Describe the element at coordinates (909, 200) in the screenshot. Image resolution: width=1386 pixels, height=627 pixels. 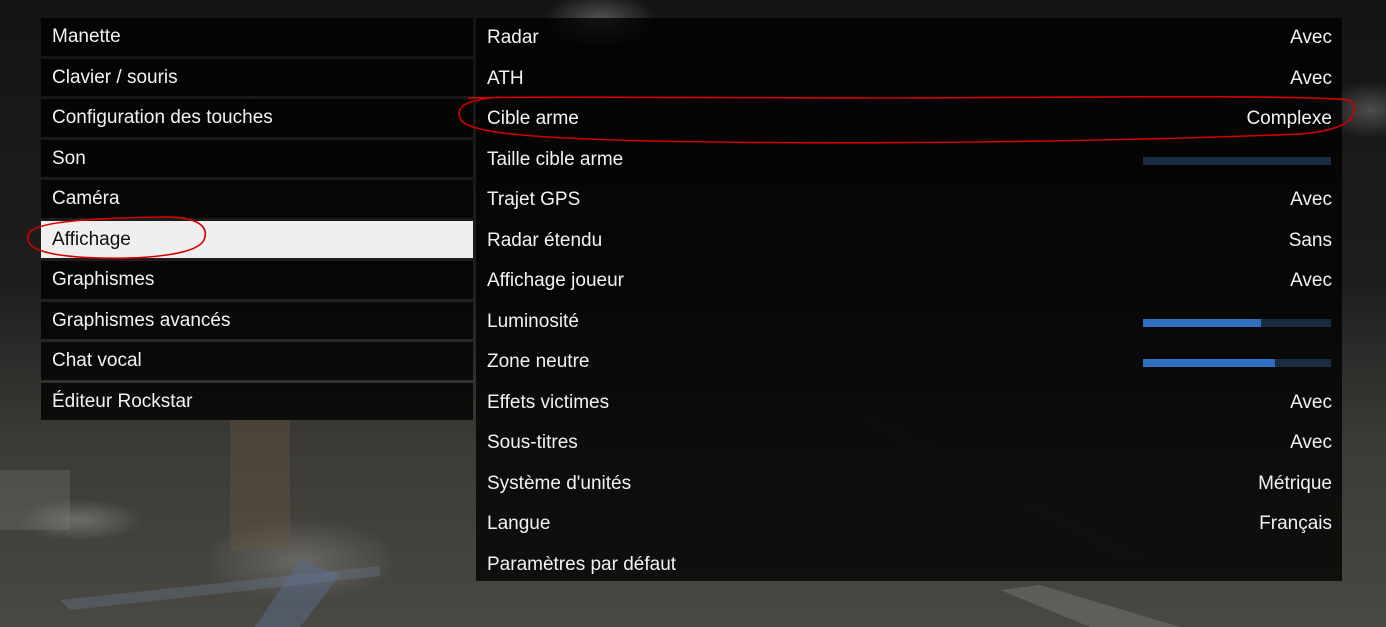
I see `setting-row-trajet-gps: Trajet GPS Avec` at that location.